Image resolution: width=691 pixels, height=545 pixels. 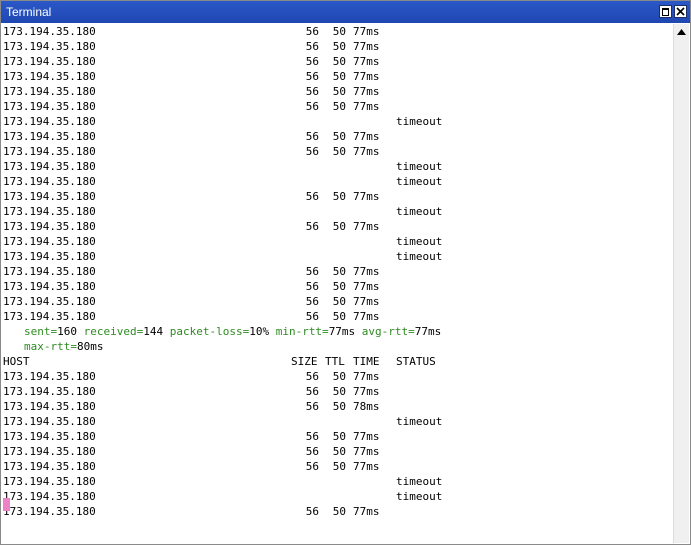 I want to click on scroll-up-button, so click(x=681, y=32).